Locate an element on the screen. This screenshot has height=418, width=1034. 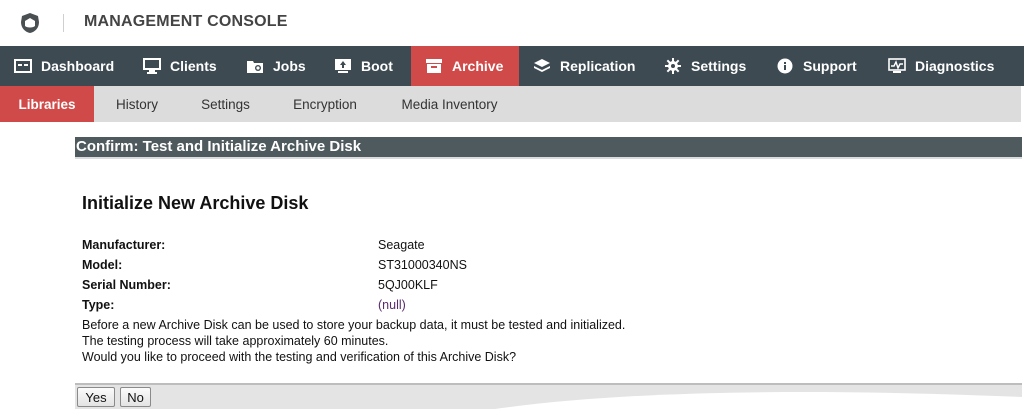
subtab-media-inventory: Media Inventory is located at coordinates (449, 104).